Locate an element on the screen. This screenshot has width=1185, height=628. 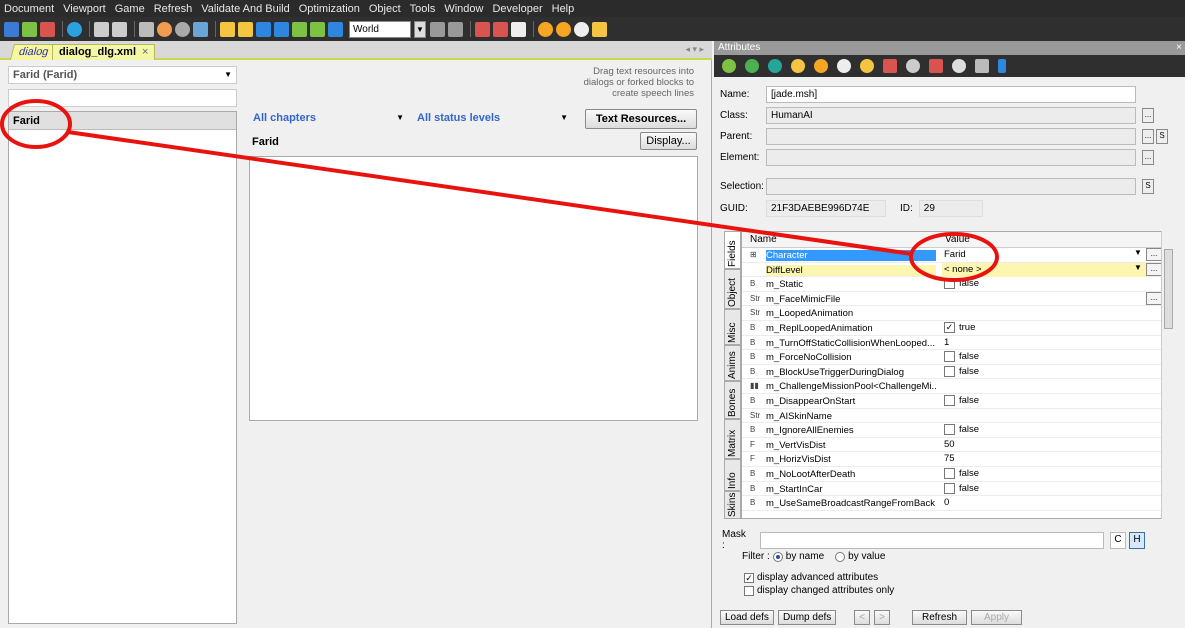
table-row: Bm_NoLootAfterDeath false is located at coordinates (957, 474).